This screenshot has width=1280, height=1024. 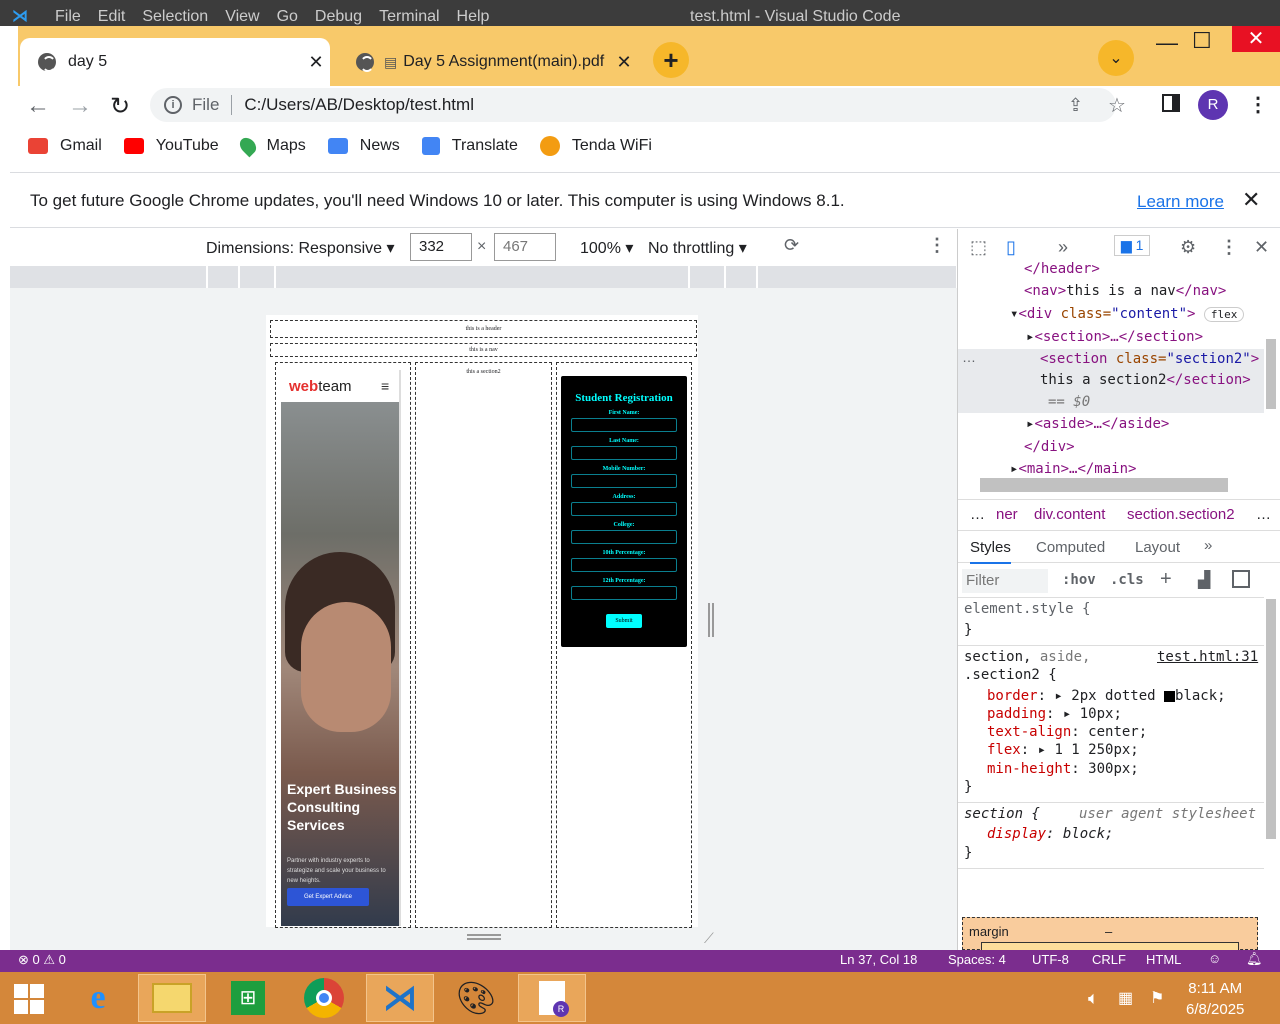 I want to click on first-name-input, so click(x=624, y=425).